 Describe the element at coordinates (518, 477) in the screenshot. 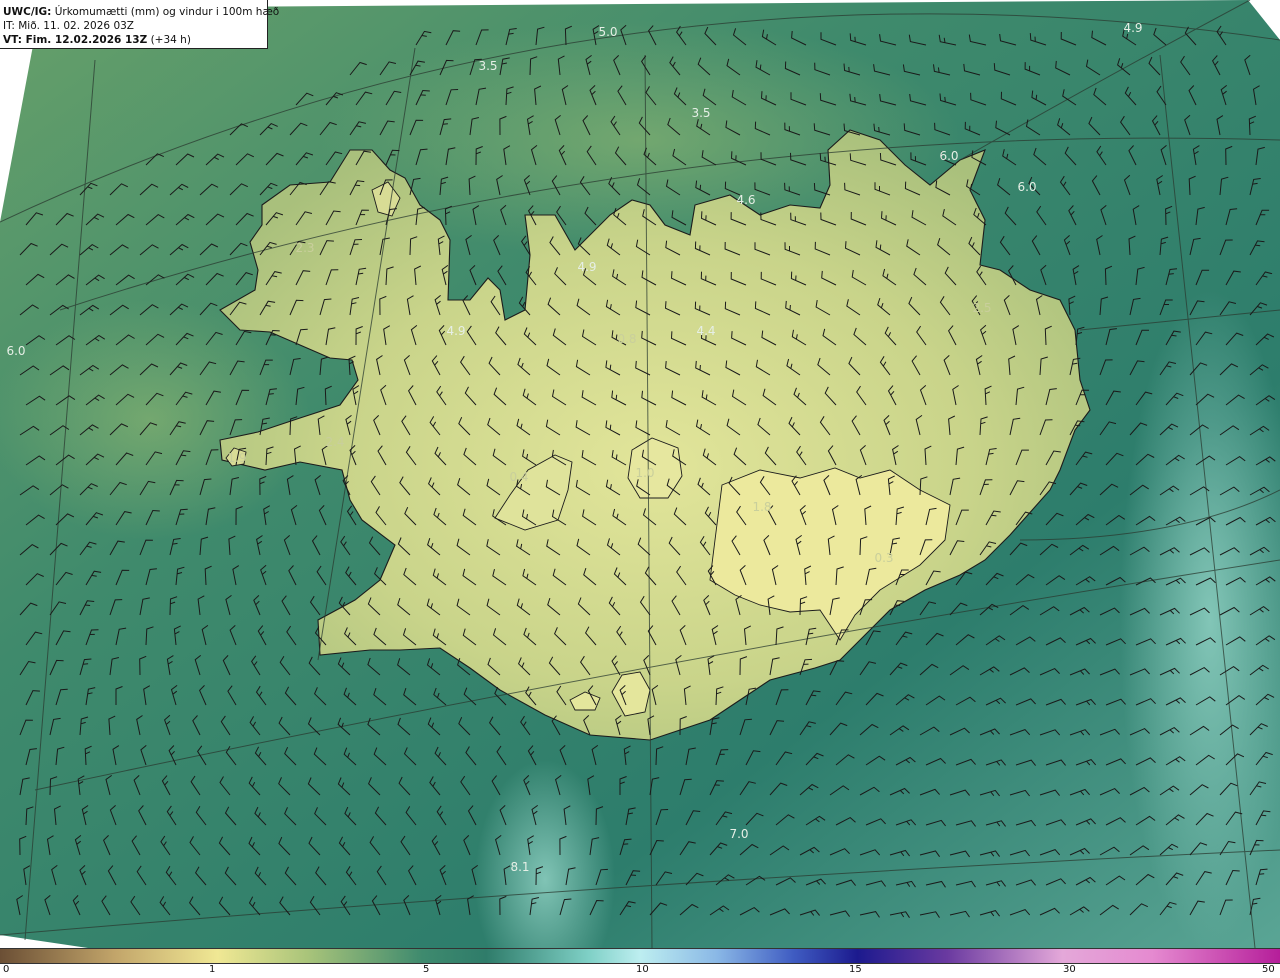

I see `value-label: 0.4` at that location.